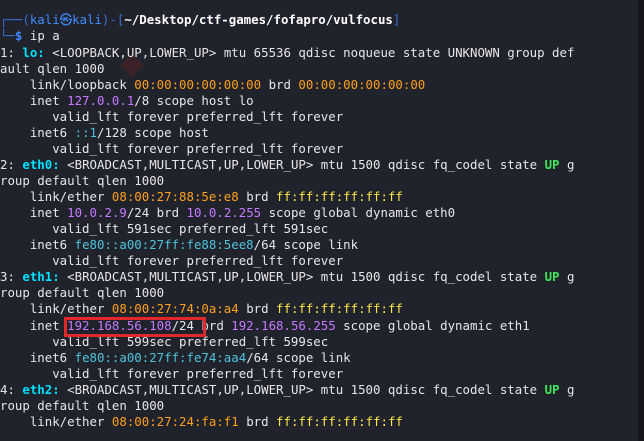  Describe the element at coordinates (127, 100) in the screenshot. I see `lo-inet: inet 127.0.0.1/8 scope host lo` at that location.